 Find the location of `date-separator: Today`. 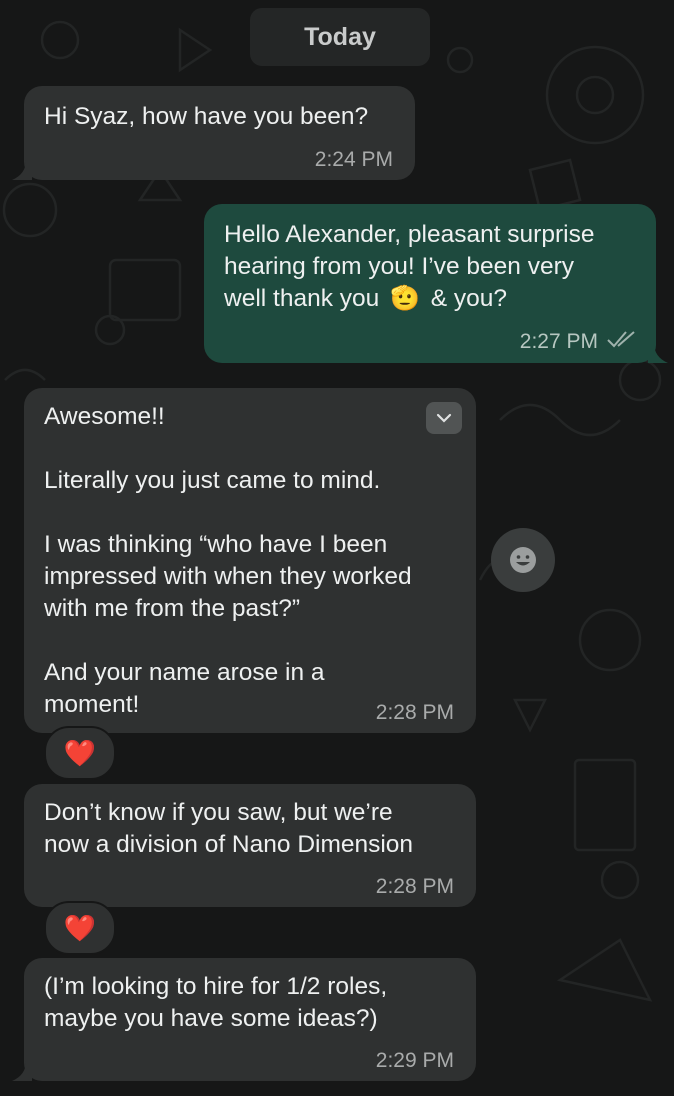

date-separator: Today is located at coordinates (340, 37).